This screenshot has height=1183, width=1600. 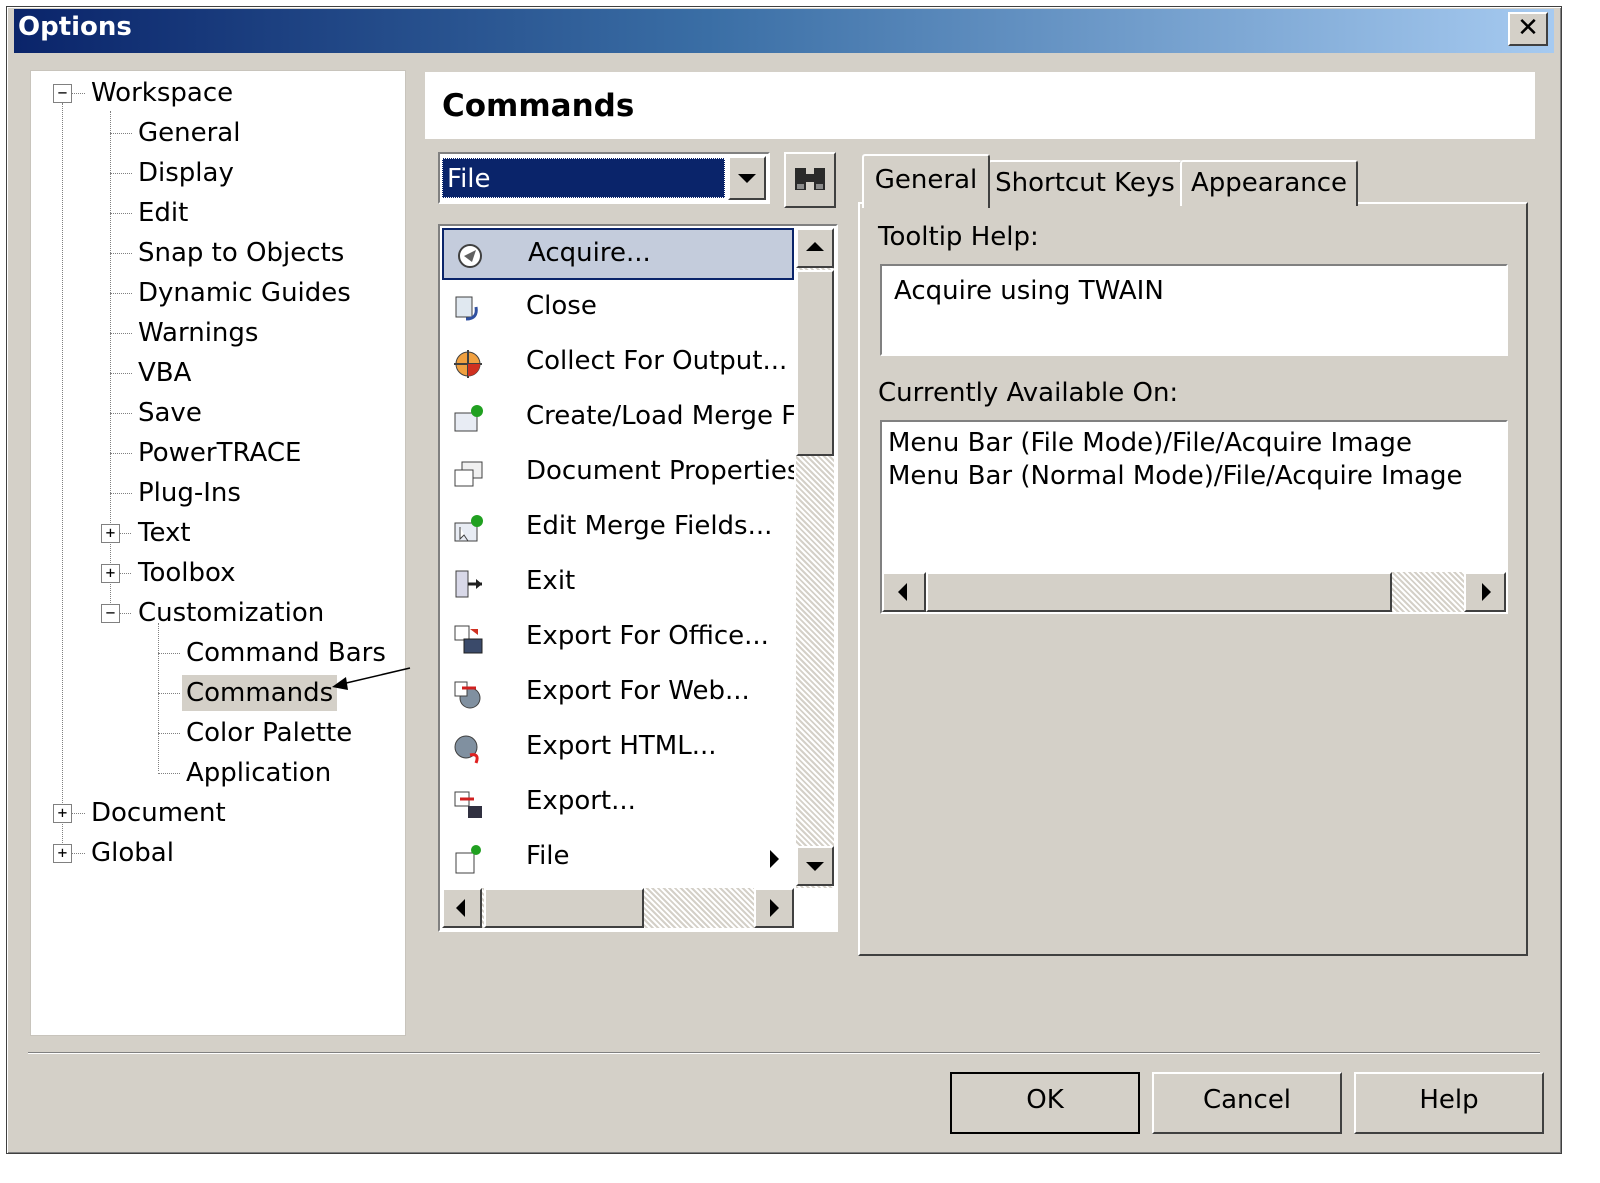 What do you see at coordinates (1247, 1103) in the screenshot?
I see `cancel-button: Cancel` at bounding box center [1247, 1103].